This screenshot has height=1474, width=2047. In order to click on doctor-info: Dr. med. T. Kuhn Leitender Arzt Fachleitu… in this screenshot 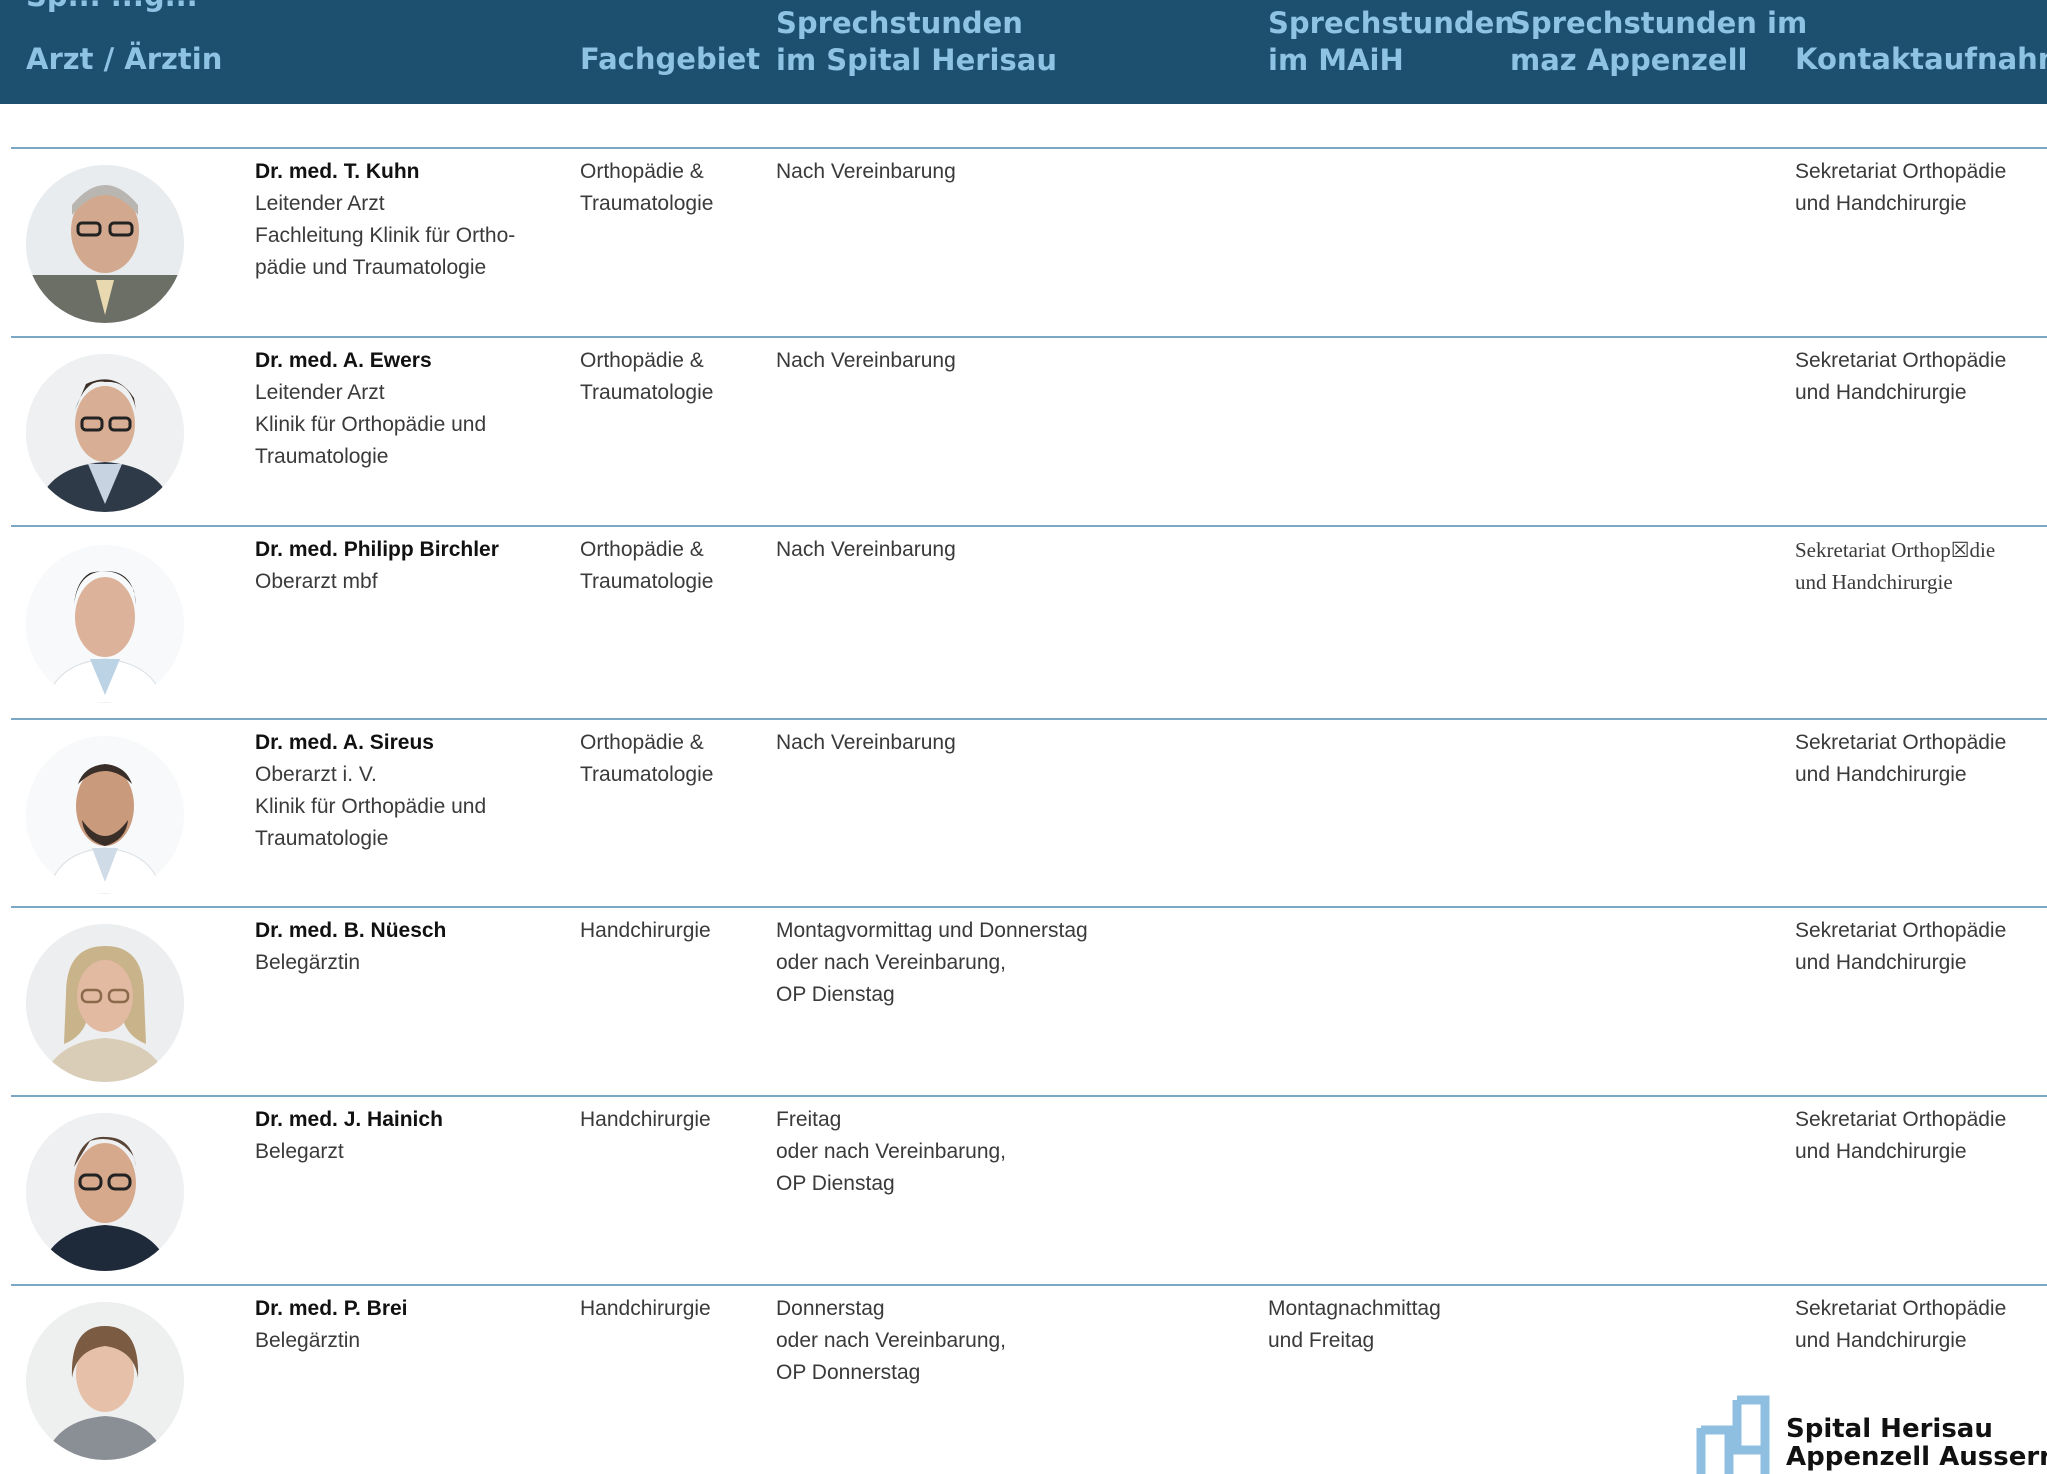, I will do `click(385, 220)`.